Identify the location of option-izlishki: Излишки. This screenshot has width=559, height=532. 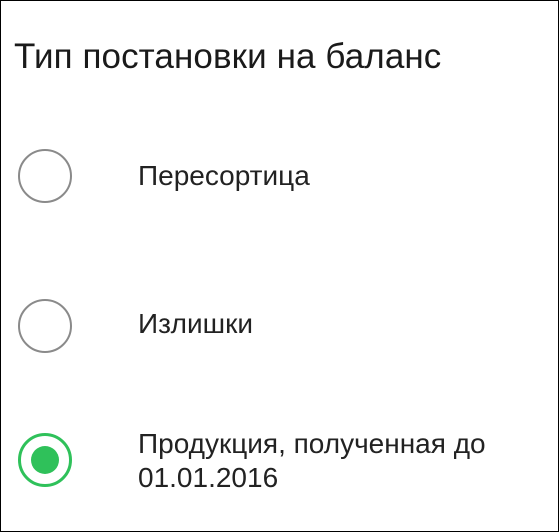
(279, 326).